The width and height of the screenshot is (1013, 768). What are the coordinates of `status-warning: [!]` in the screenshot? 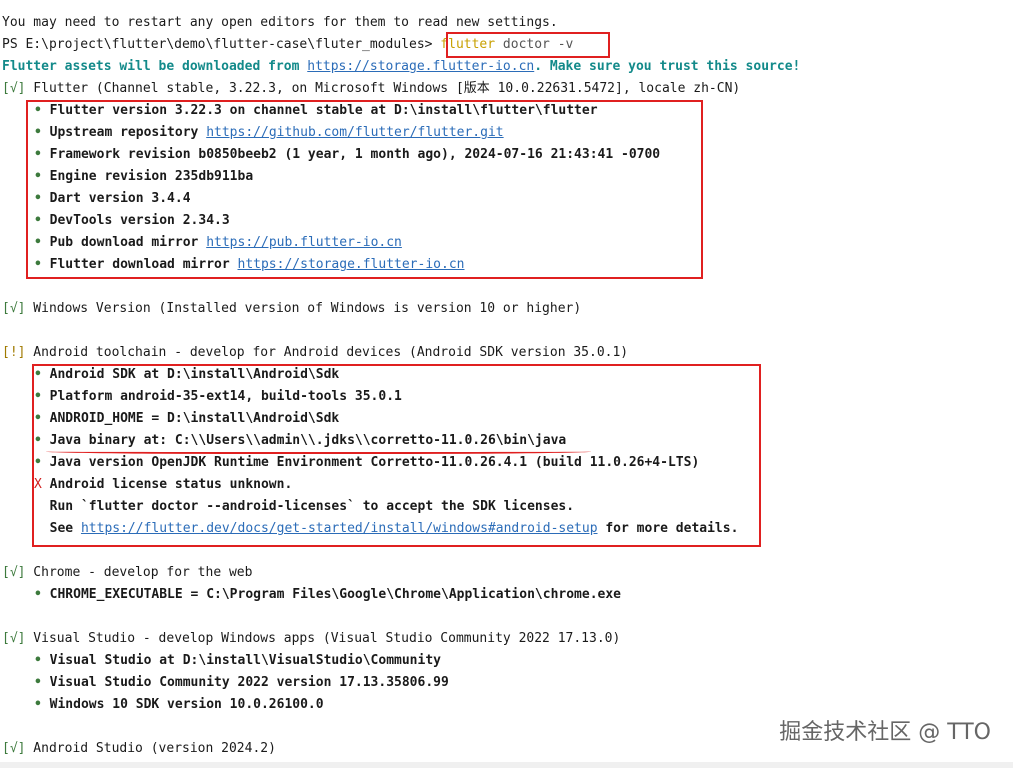 It's located at (14, 352).